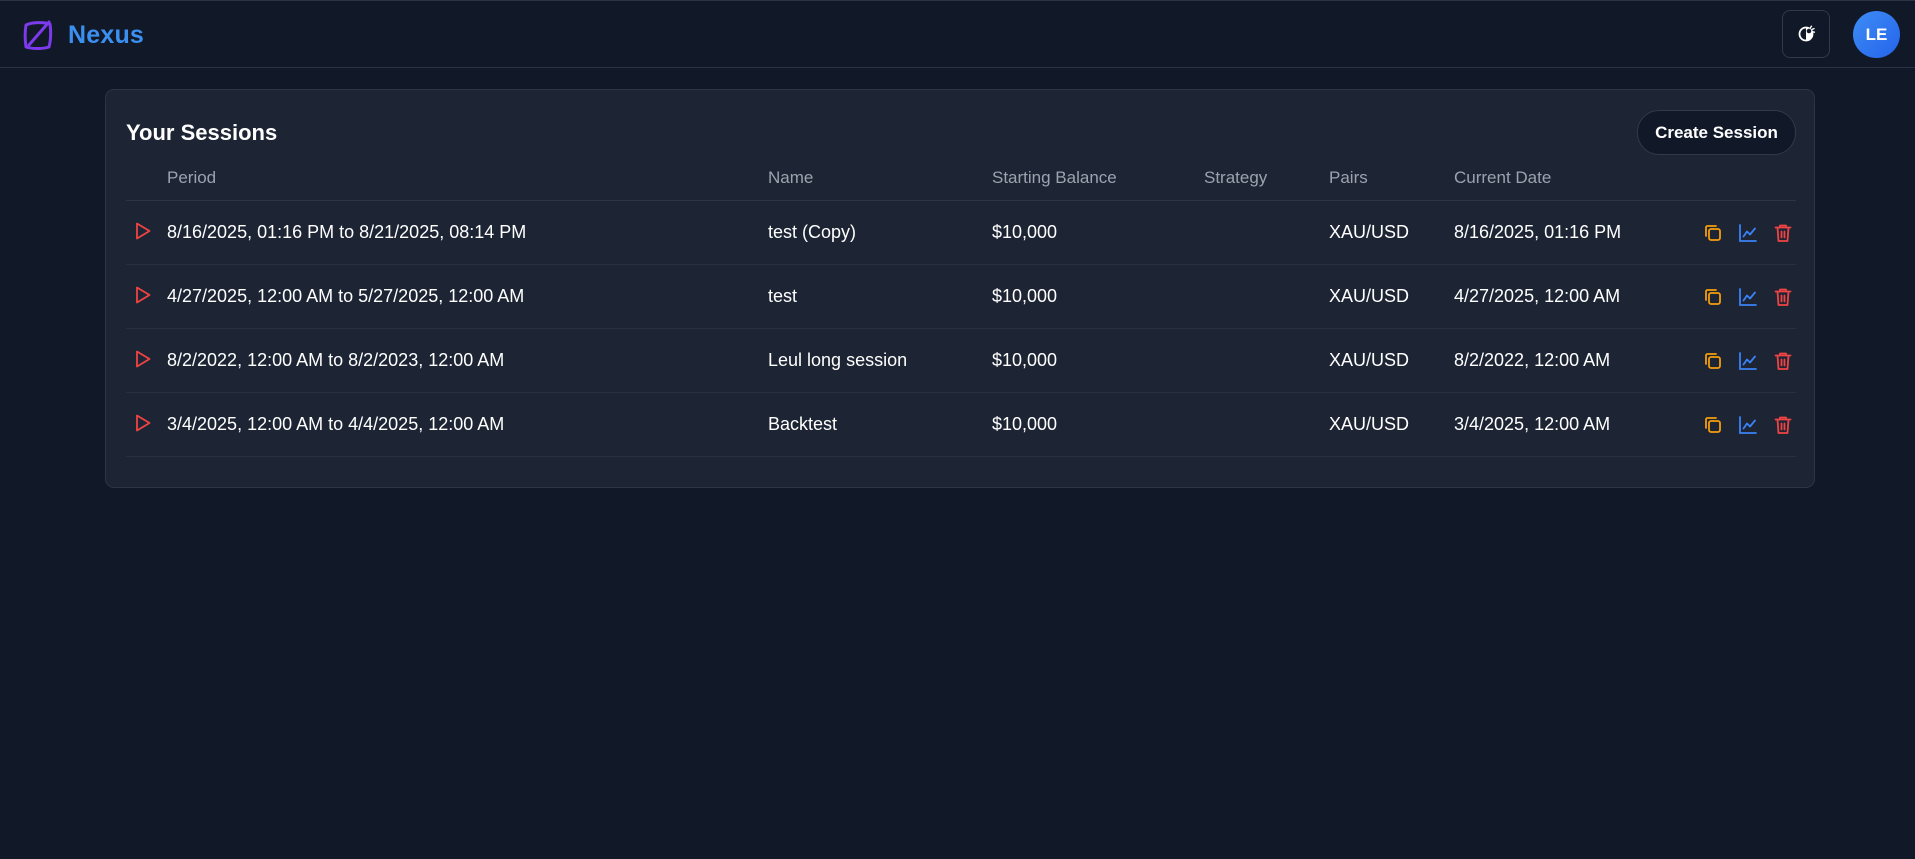 The width and height of the screenshot is (1915, 859). Describe the element at coordinates (1054, 177) in the screenshot. I see `column-header-starting-balance: Starting Balance` at that location.